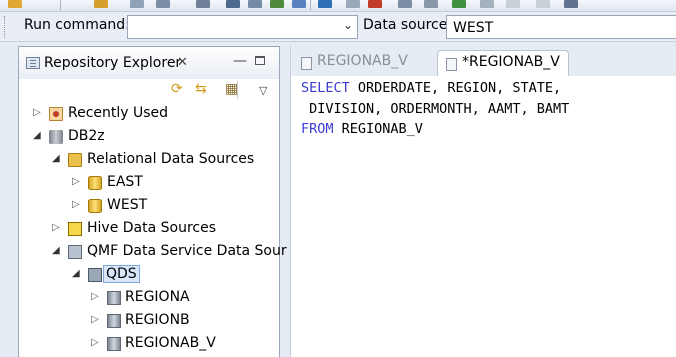 The height and width of the screenshot is (357, 676). Describe the element at coordinates (56, 114) in the screenshot. I see `history-icon` at that location.